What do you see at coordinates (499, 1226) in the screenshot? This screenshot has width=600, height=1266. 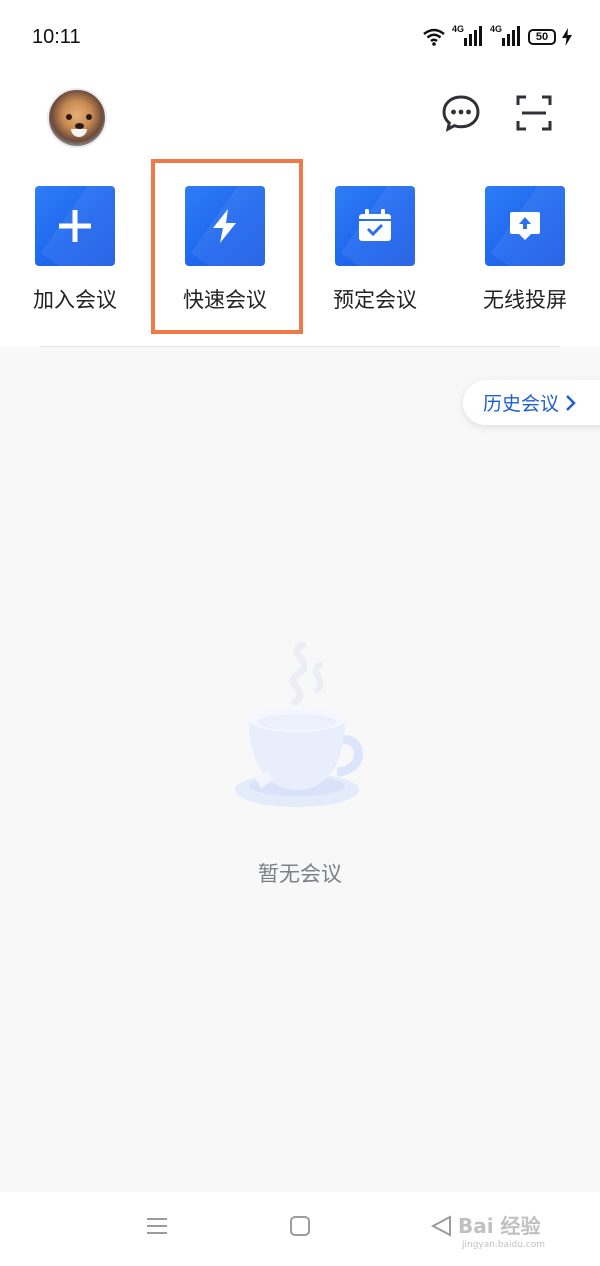 I see `watermark-main: Bai 经验` at bounding box center [499, 1226].